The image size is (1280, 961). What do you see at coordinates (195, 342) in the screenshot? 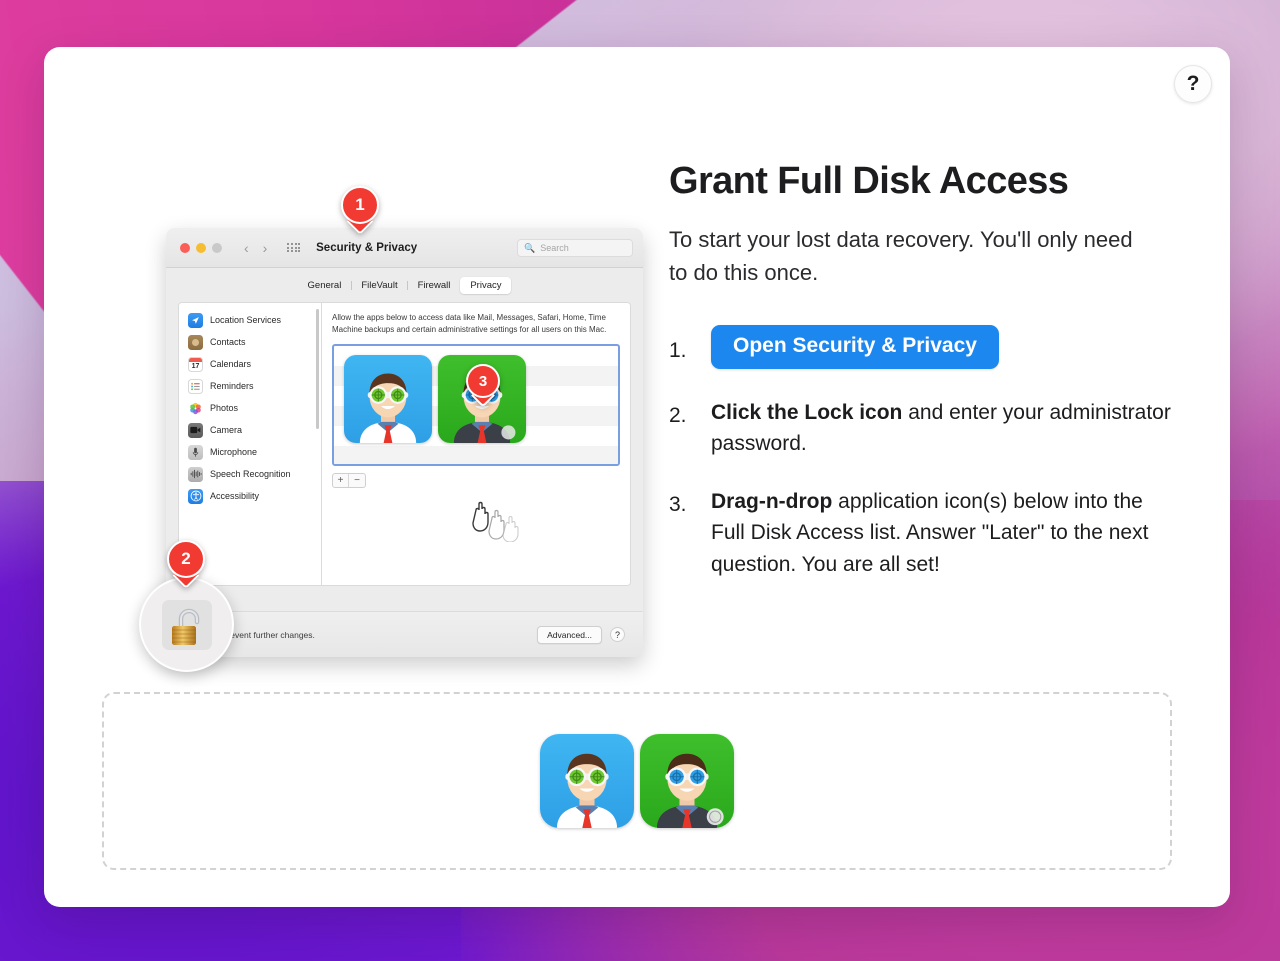
I see `contacts-book-icon` at bounding box center [195, 342].